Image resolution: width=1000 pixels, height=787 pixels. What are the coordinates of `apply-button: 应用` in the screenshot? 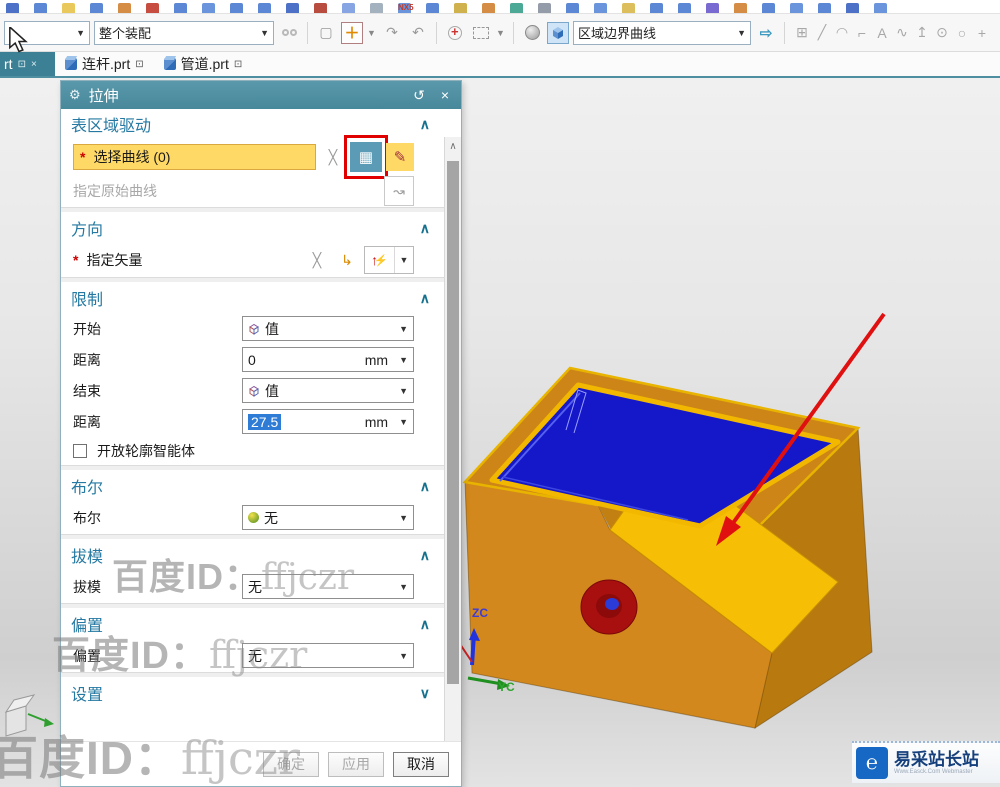 It's located at (356, 764).